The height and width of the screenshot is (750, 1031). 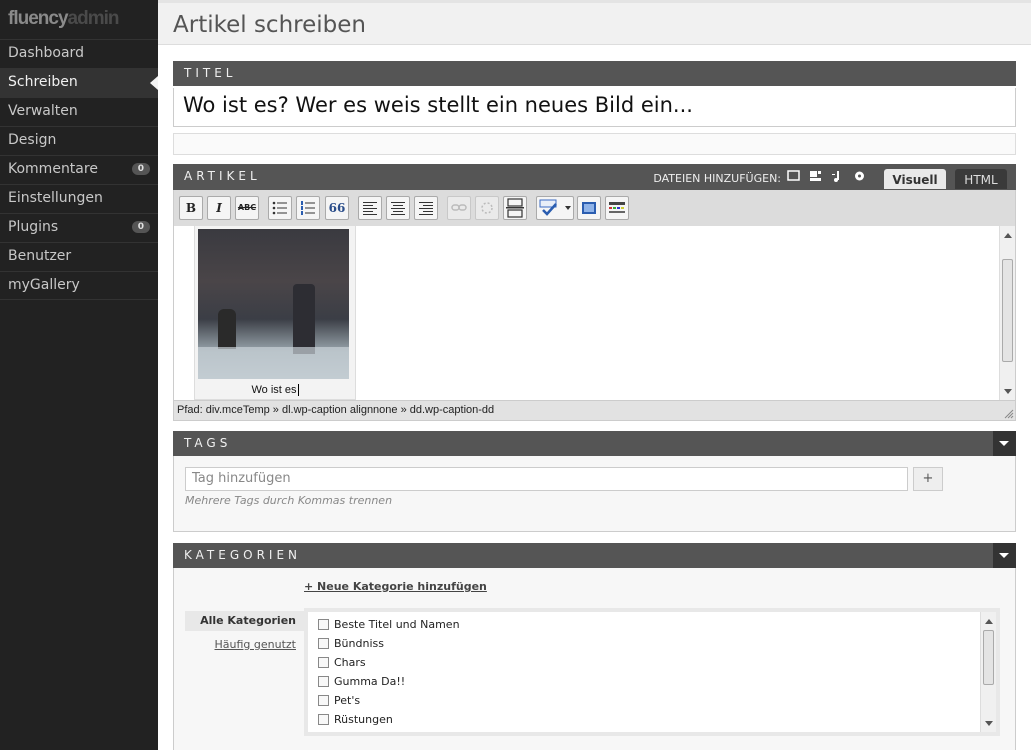 I want to click on link-icon, so click(x=459, y=207).